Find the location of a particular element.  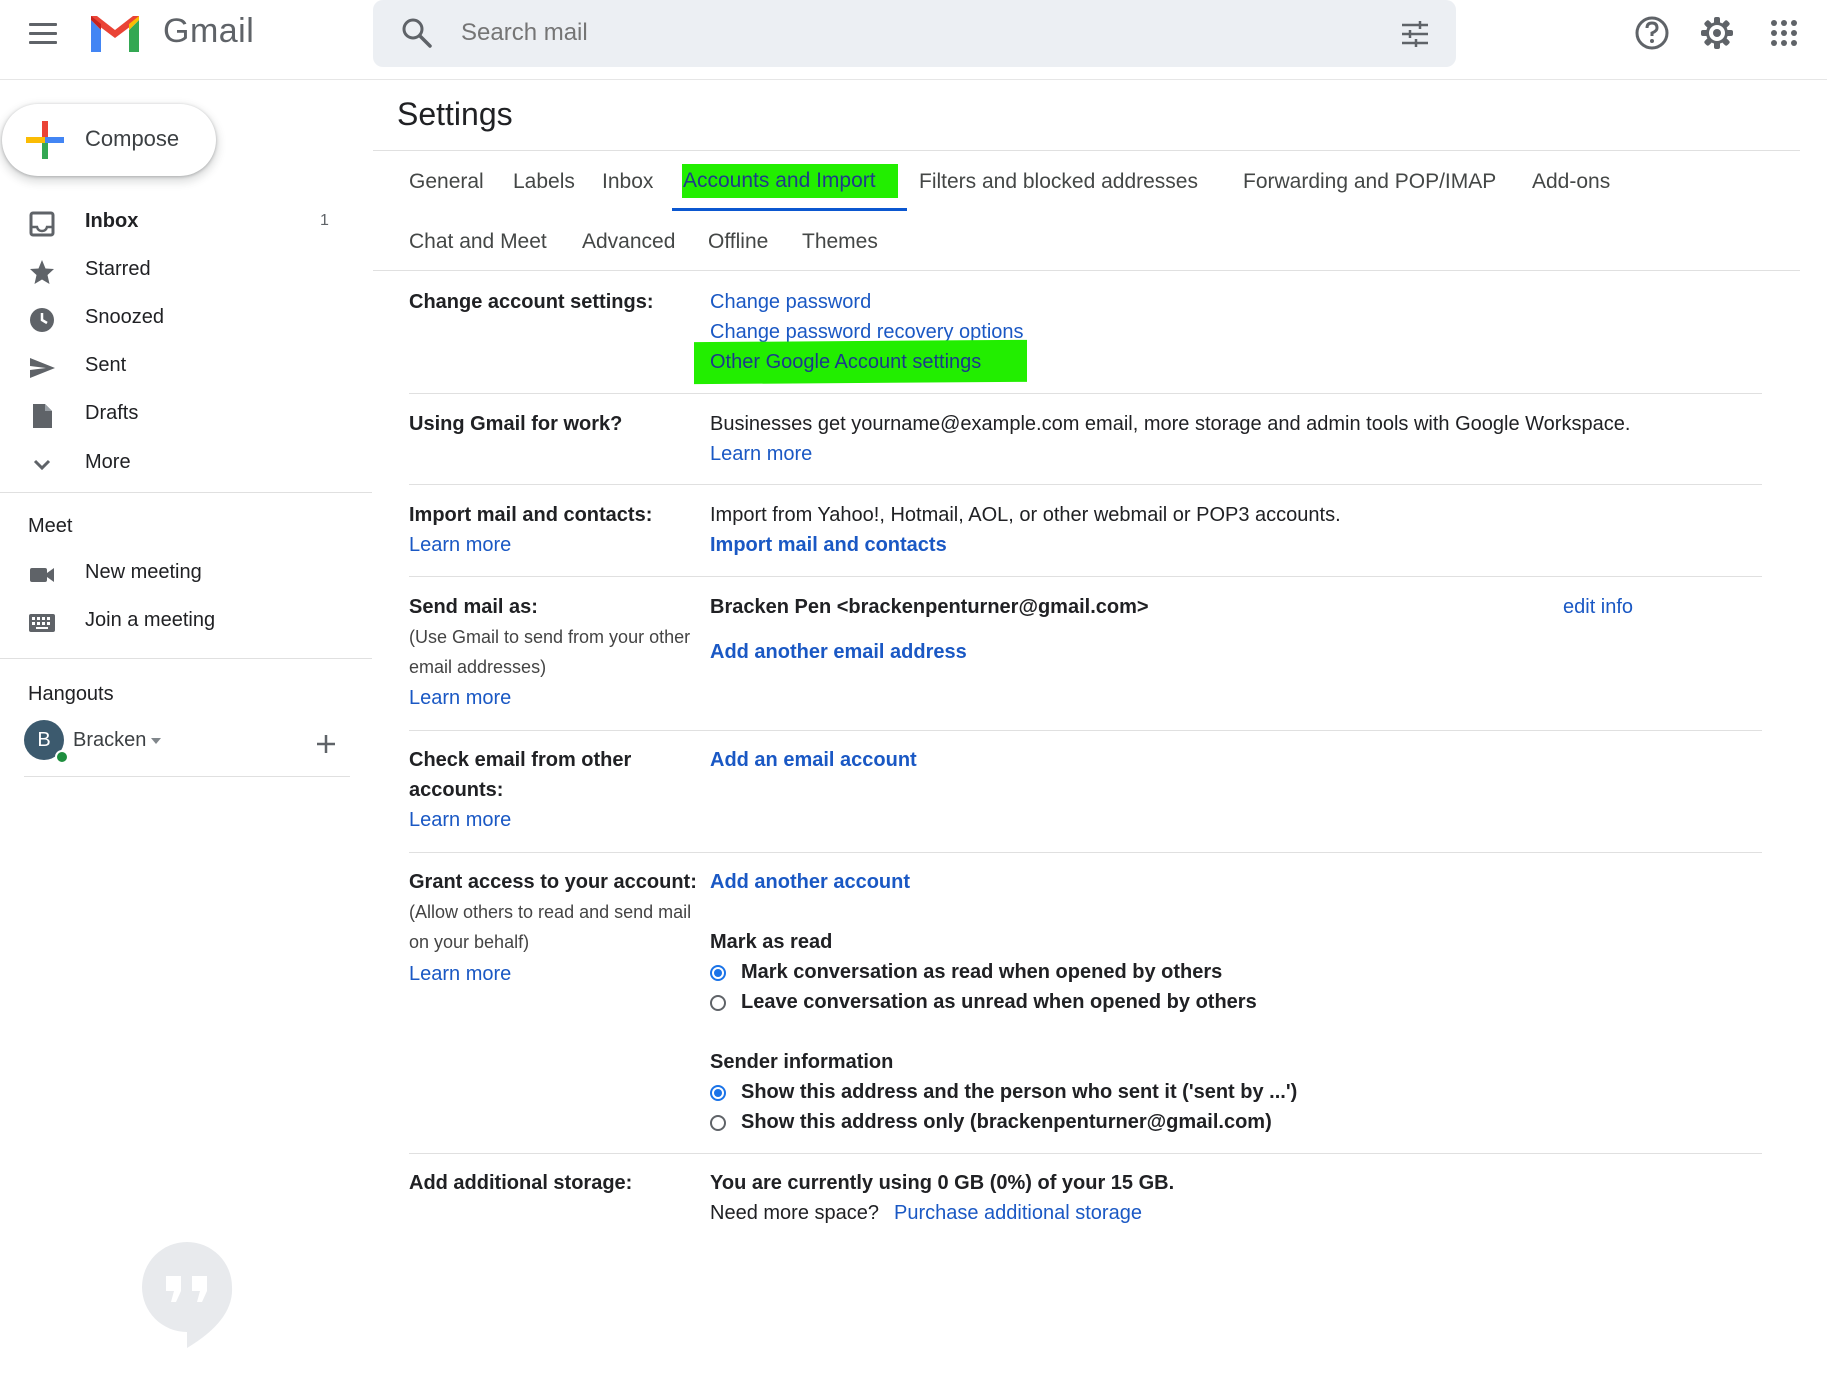

sidebar-item-inbox: Inbox 1 is located at coordinates (186, 223).